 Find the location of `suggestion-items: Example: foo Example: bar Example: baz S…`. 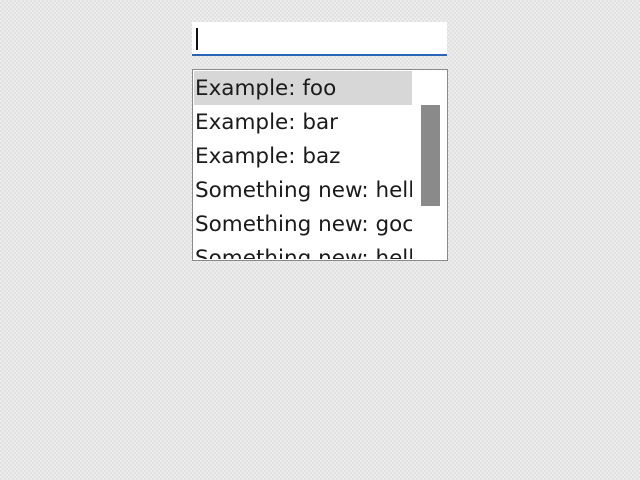

suggestion-items: Example: foo Example: bar Example: baz S… is located at coordinates (303, 165).